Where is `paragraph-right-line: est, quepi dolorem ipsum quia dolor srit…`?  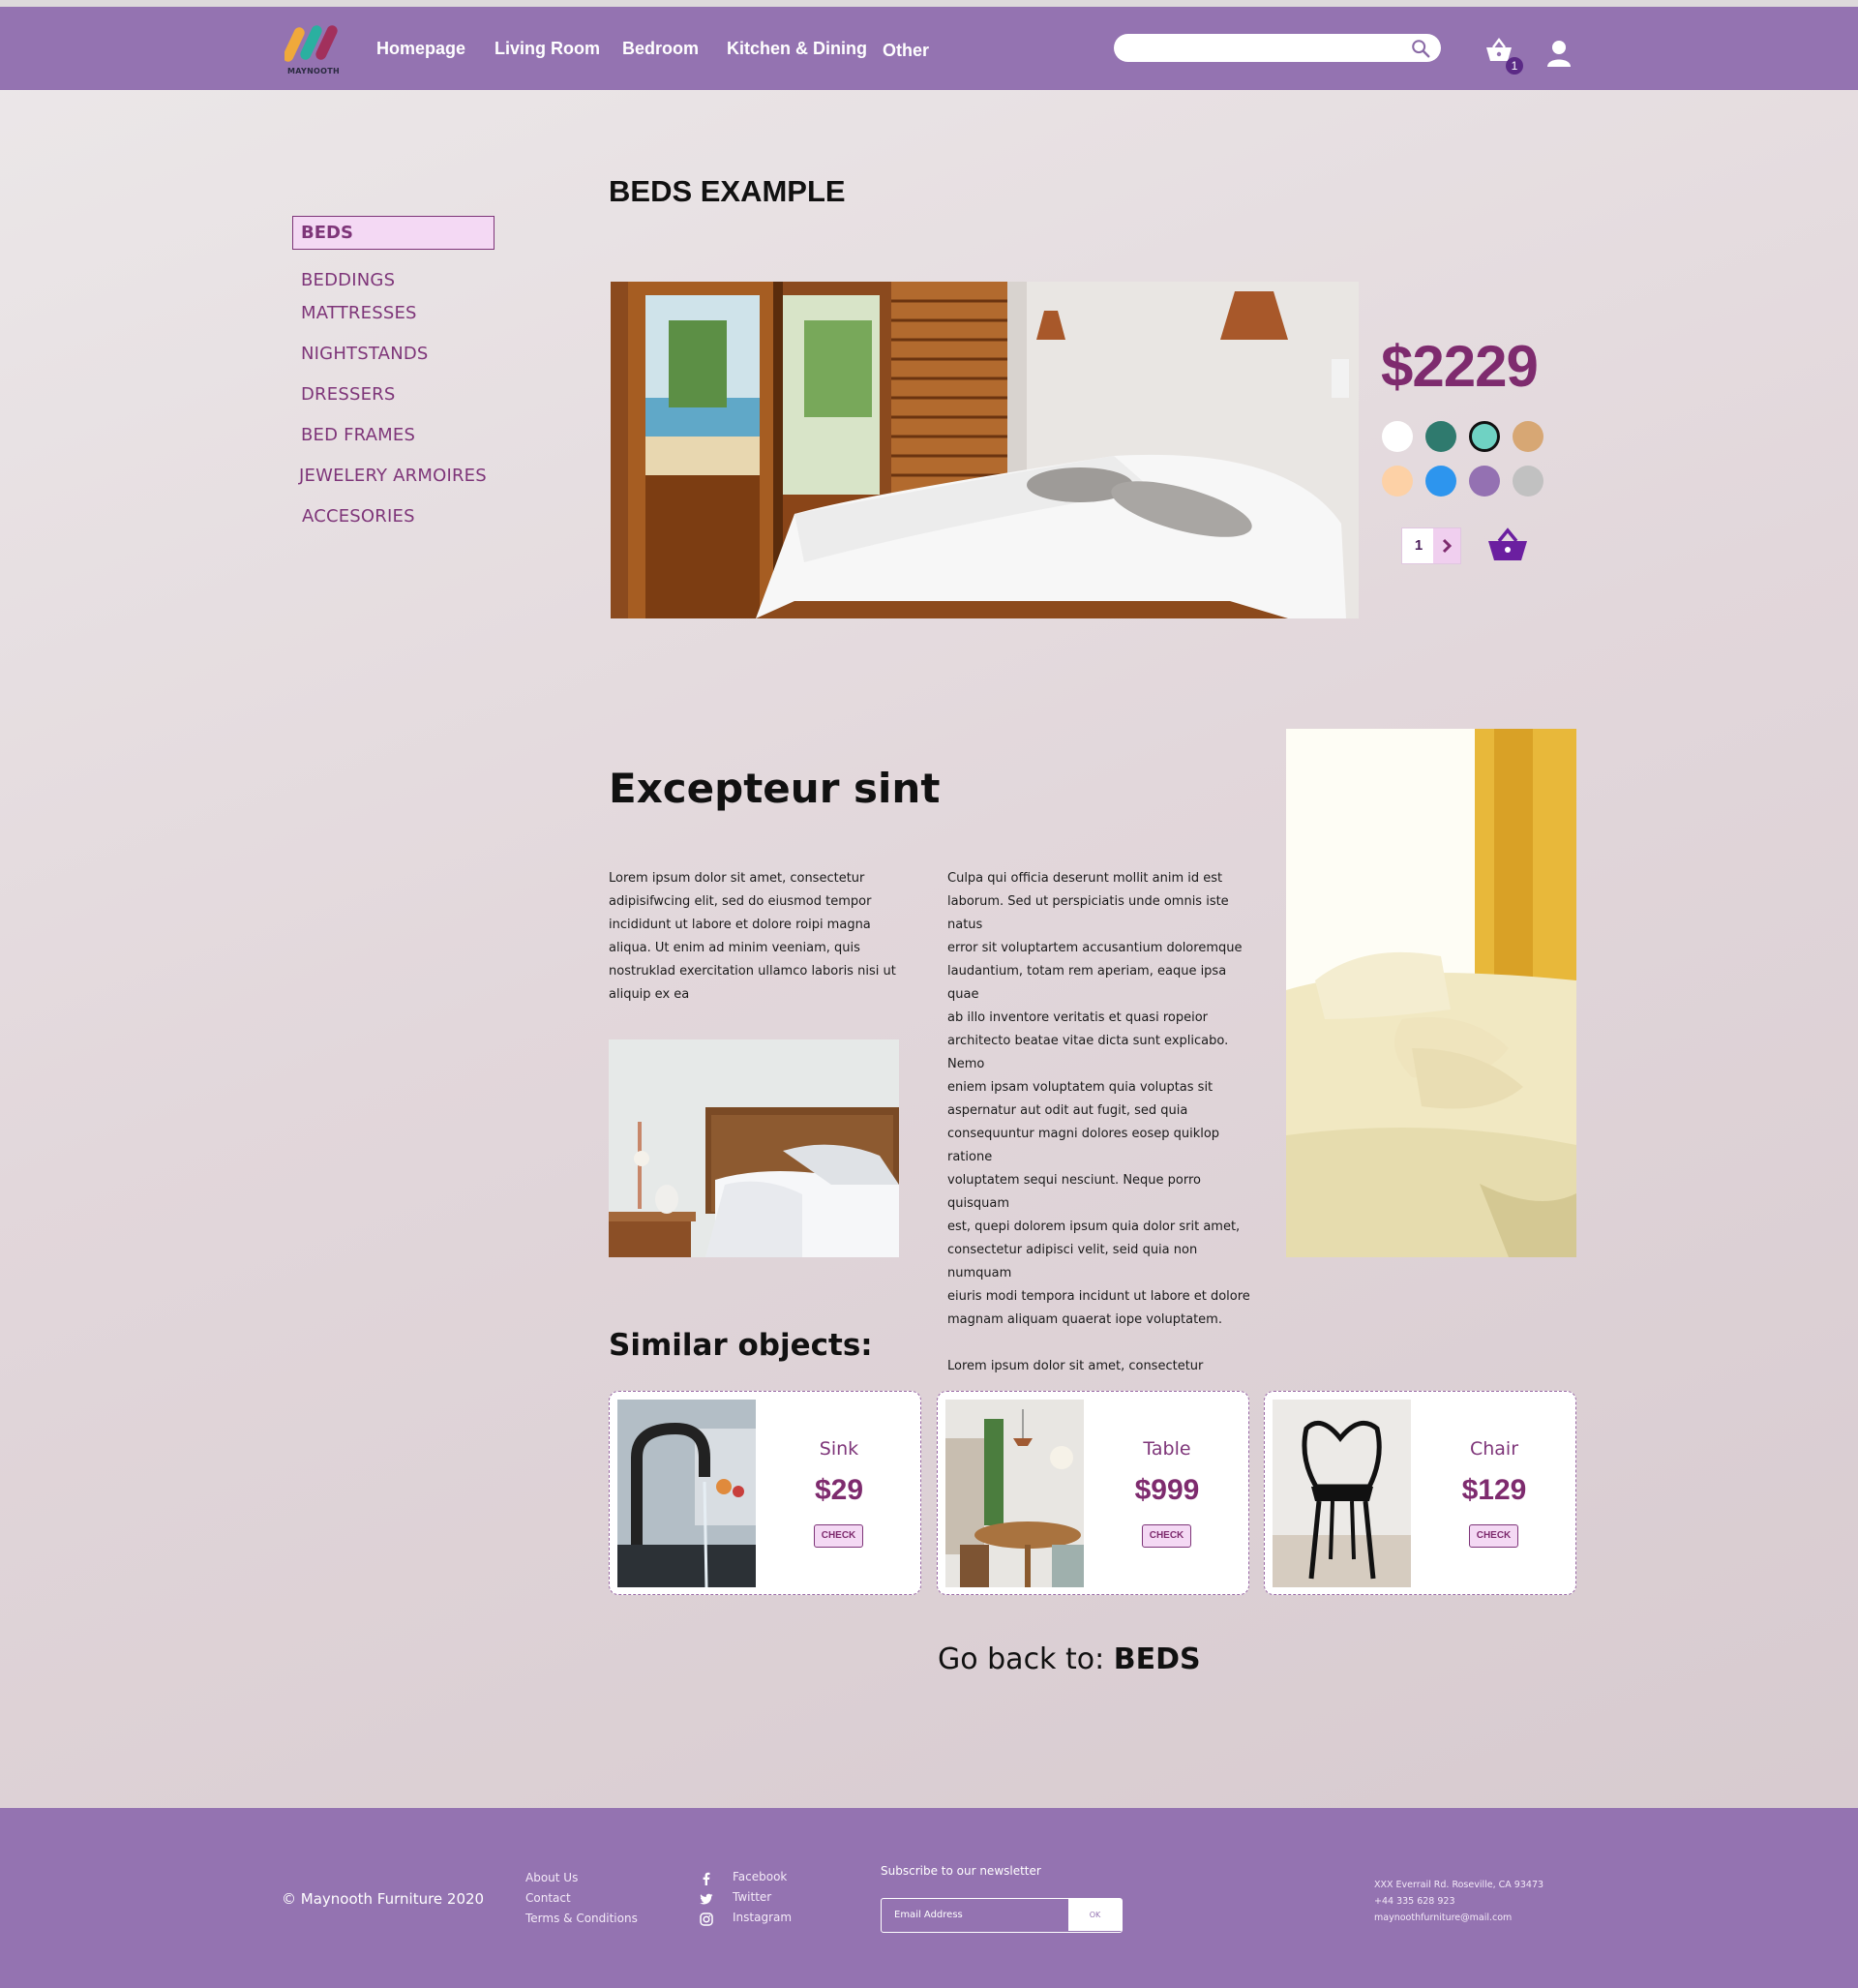
paragraph-right-line: est, quepi dolorem ipsum quia dolor srit… is located at coordinates (1094, 1227).